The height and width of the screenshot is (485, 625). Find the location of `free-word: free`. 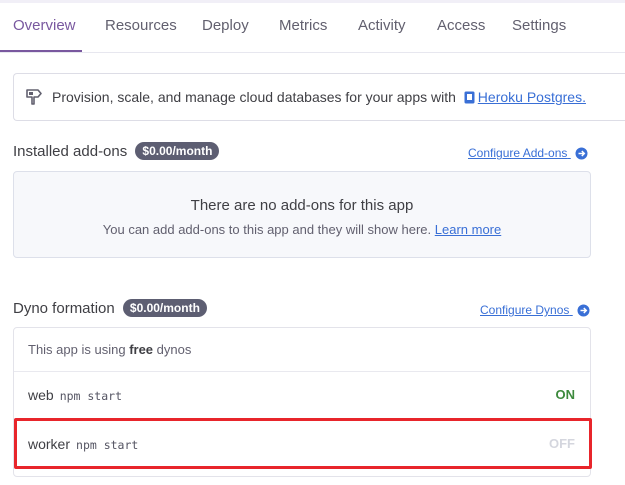

free-word: free is located at coordinates (141, 349).